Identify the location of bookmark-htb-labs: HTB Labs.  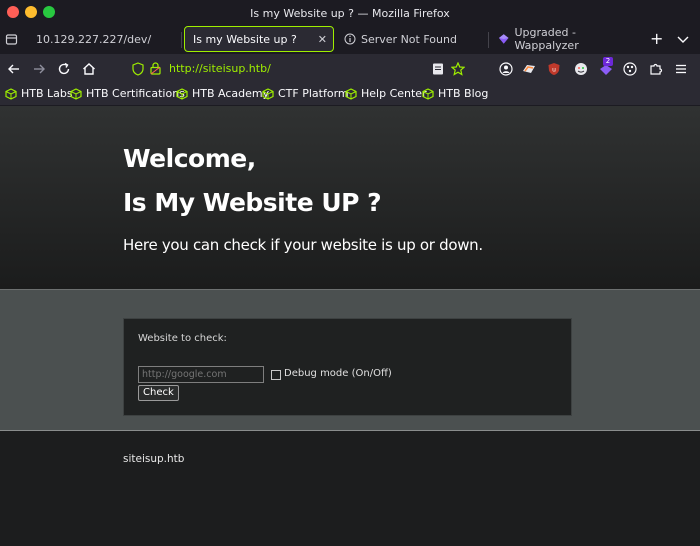
(39, 93).